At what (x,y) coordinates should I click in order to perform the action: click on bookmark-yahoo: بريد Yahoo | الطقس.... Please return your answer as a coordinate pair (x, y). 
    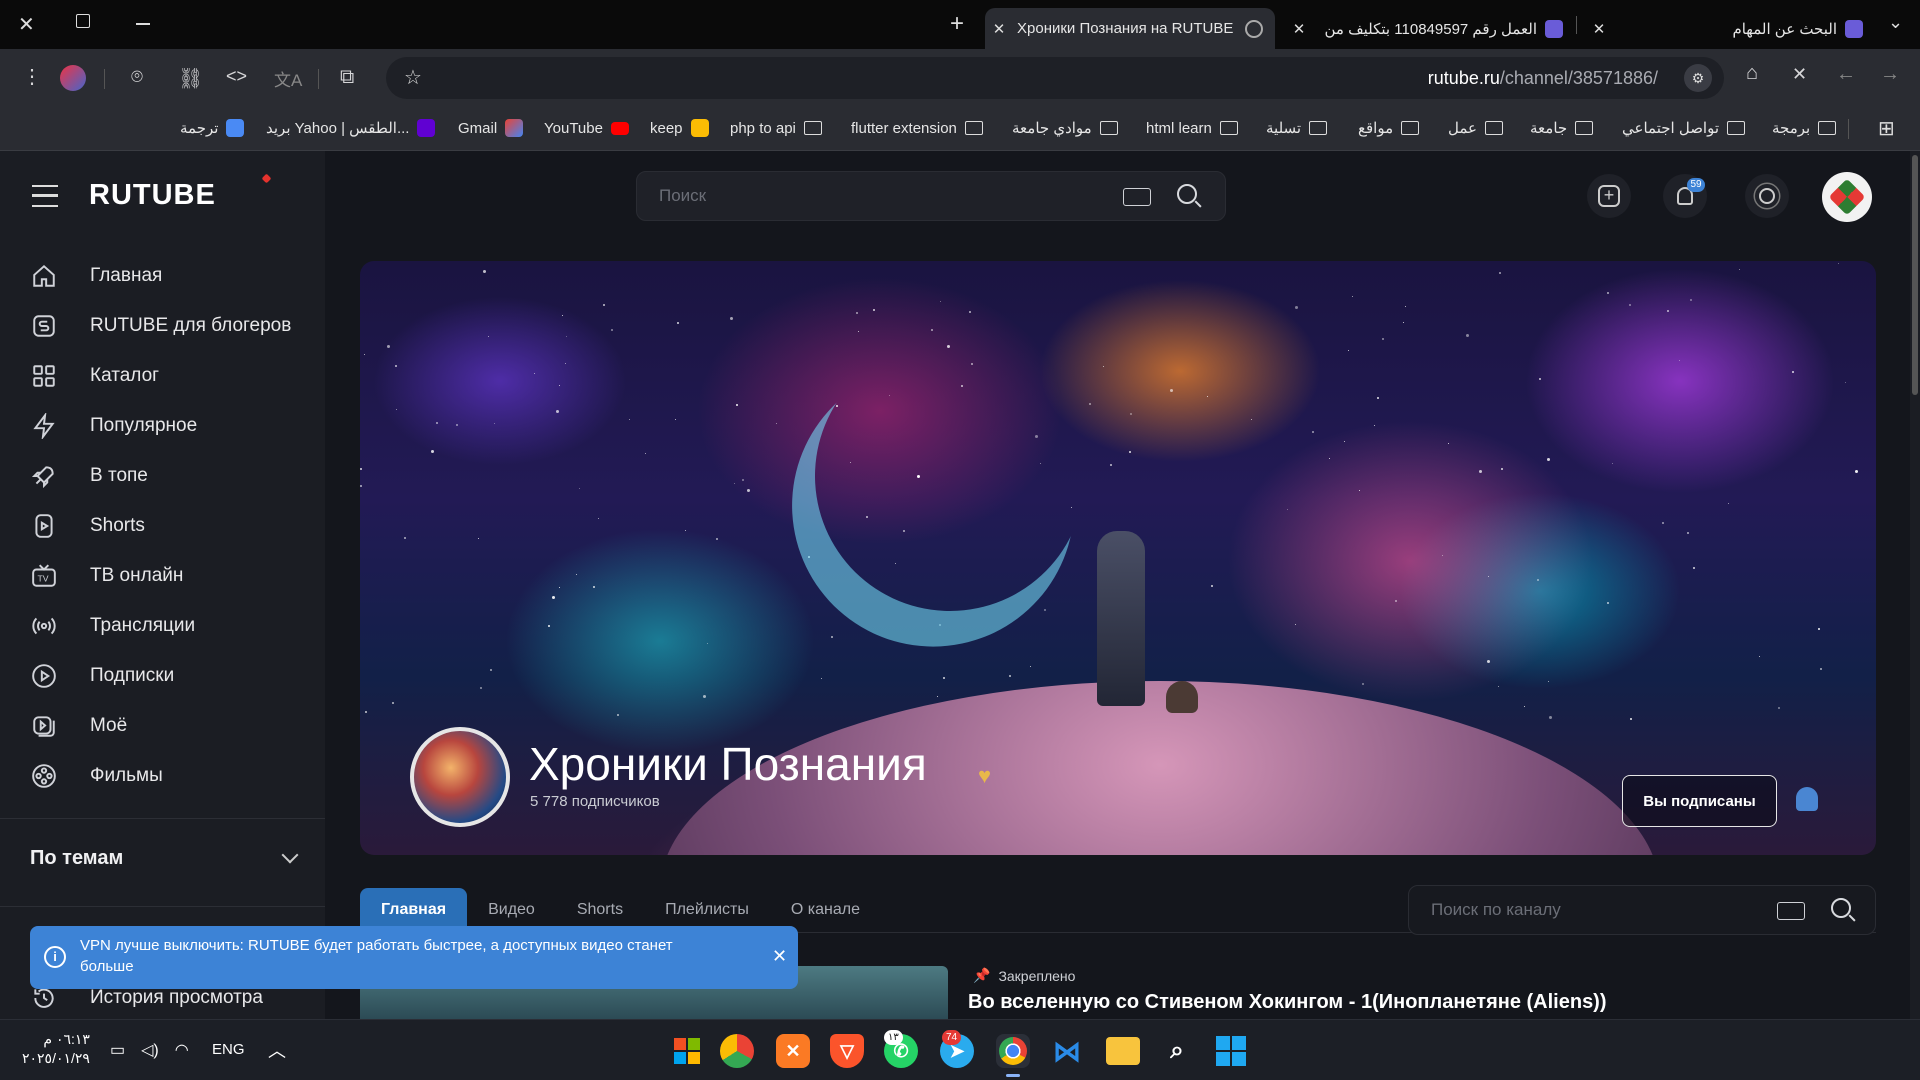
    Looking at the image, I should click on (351, 128).